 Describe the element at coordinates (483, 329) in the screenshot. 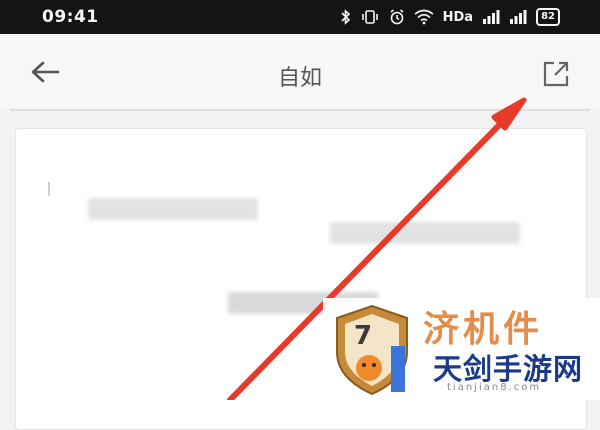

I see `watermark-line1: 济机件` at that location.